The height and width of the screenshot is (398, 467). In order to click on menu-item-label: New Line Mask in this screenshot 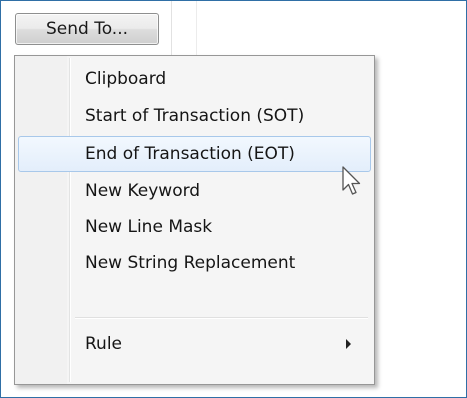, I will do `click(149, 227)`.